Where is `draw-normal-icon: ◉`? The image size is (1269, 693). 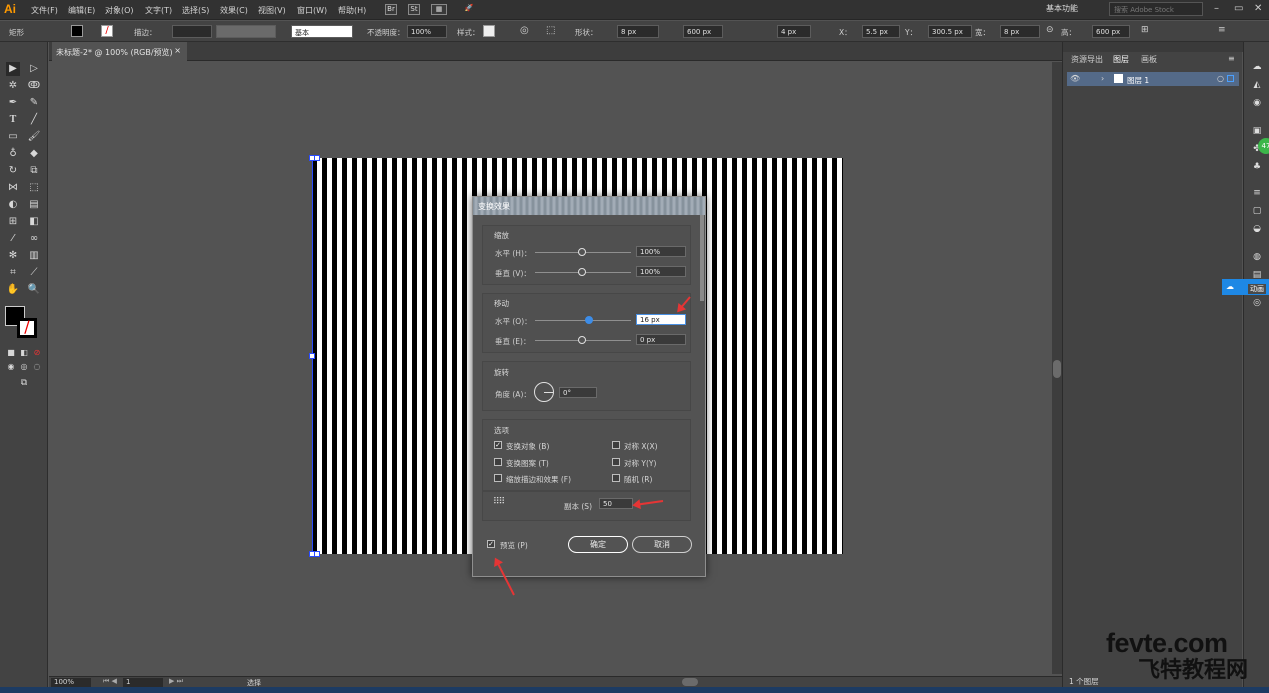 draw-normal-icon: ◉ is located at coordinates (11, 367).